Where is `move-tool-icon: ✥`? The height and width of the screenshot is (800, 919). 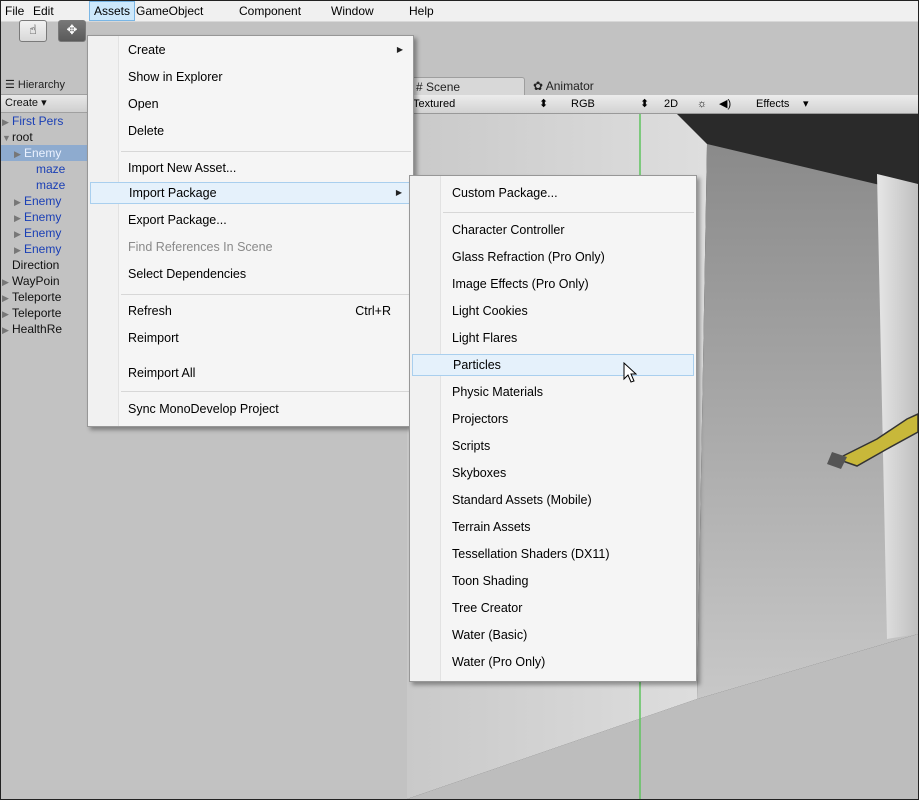
move-tool-icon: ✥ is located at coordinates (72, 31).